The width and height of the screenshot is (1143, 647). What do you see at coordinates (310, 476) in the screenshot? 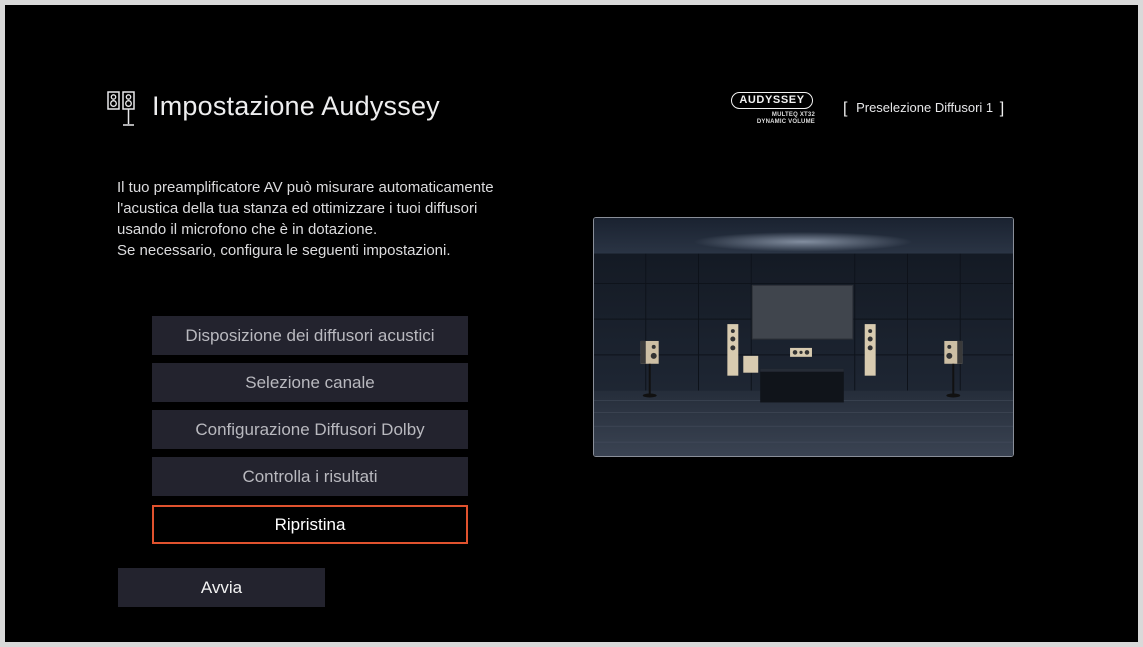
I see `menu-item-check-results: Controlla i risultati` at bounding box center [310, 476].